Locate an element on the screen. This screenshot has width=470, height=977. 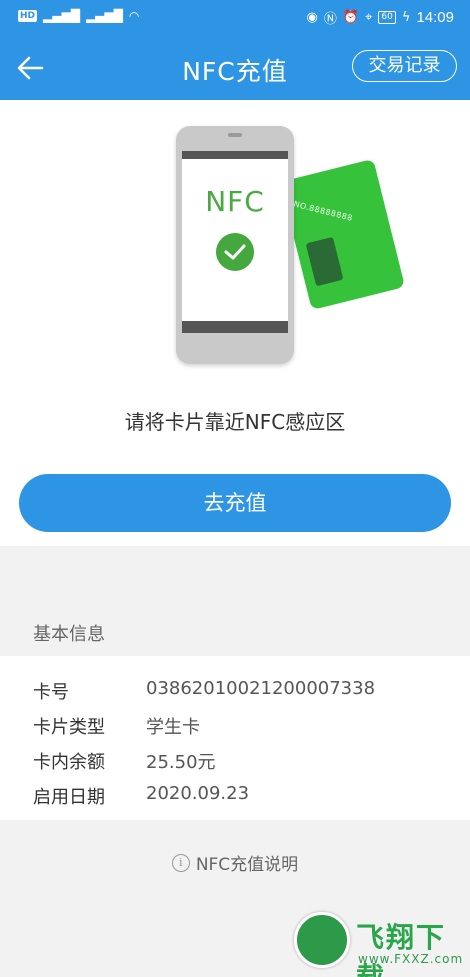
wifi-icon: ◠ is located at coordinates (134, 16).